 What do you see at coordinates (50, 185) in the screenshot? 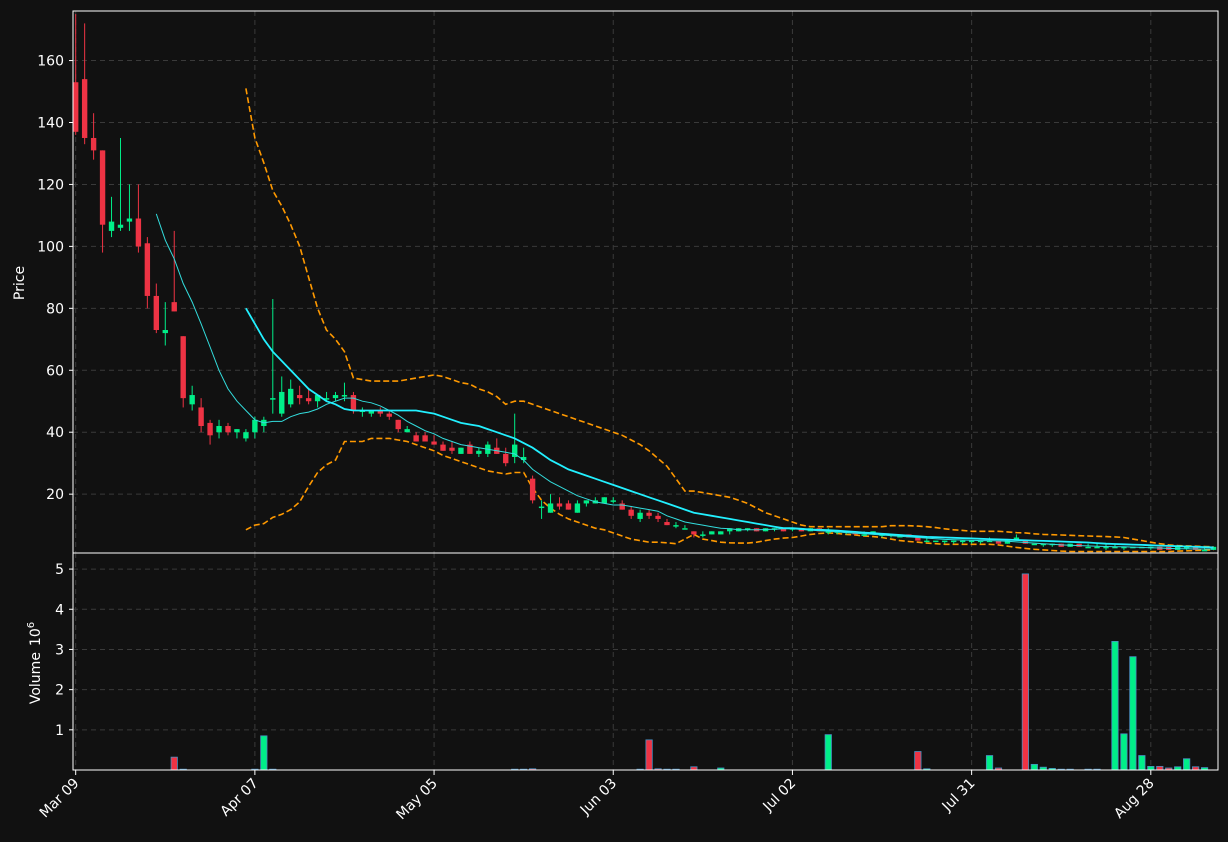
I see `price-tick-label: 120` at bounding box center [50, 185].